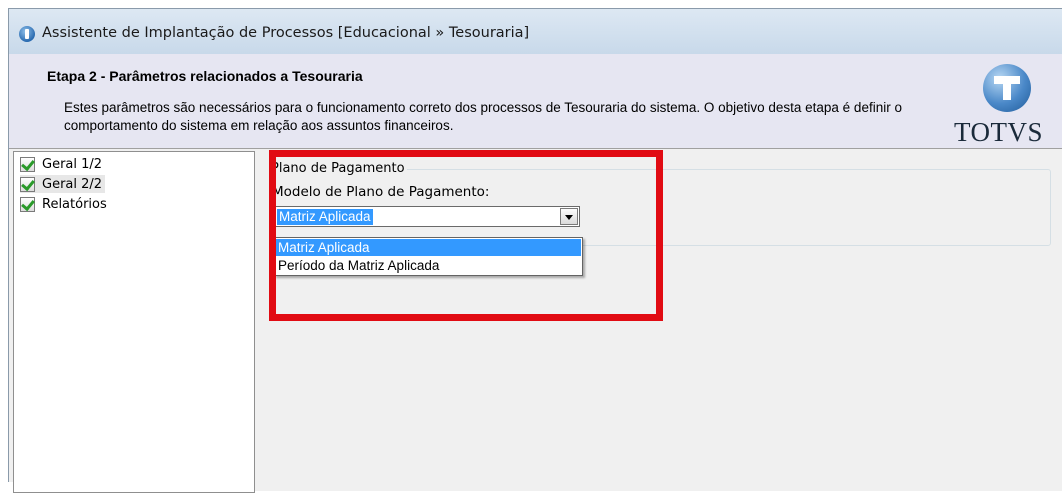 Image resolution: width=1062 pixels, height=493 pixels. Describe the element at coordinates (427, 216) in the screenshot. I see `payment-plan-model-select: Matriz Aplicada` at that location.